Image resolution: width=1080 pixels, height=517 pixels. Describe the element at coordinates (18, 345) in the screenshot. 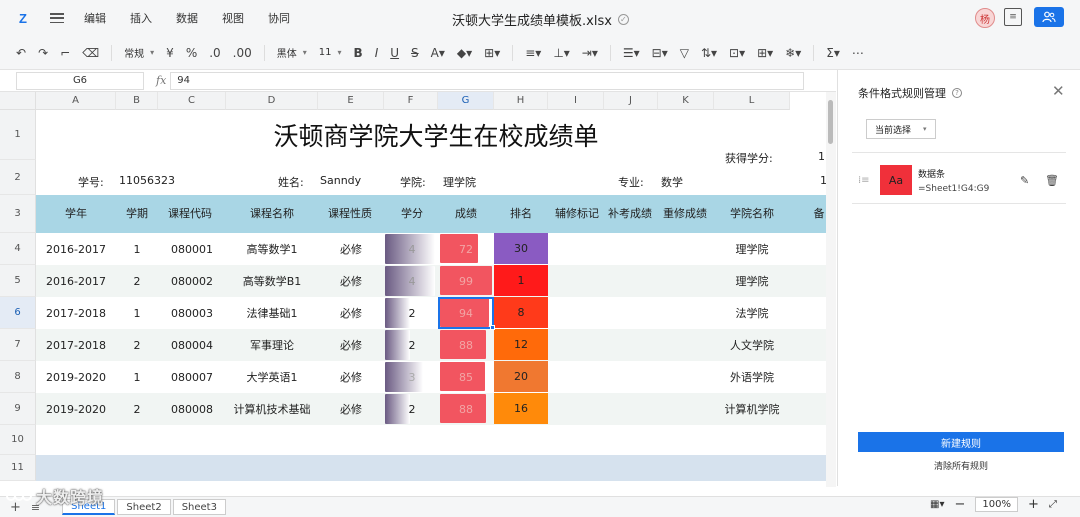

I see `row-header-7: 7` at that location.